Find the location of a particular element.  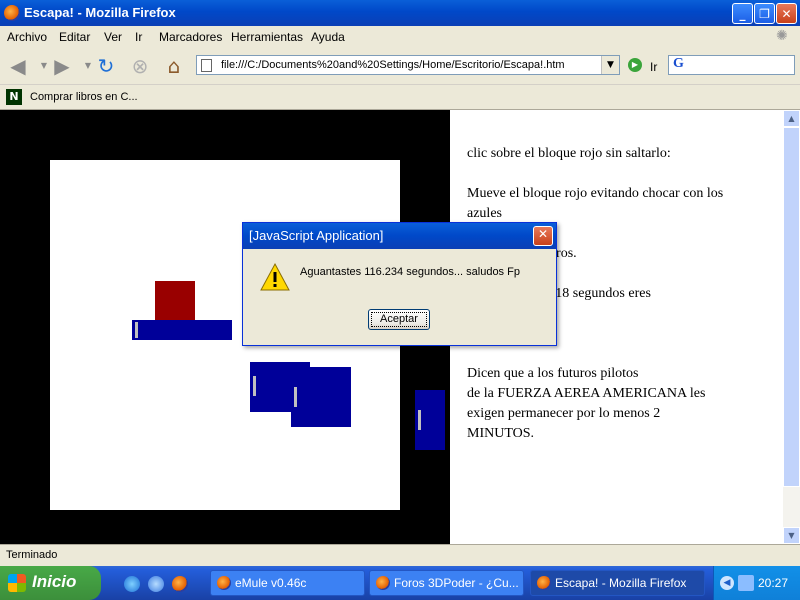

menu-ver: Ver is located at coordinates (113, 37).